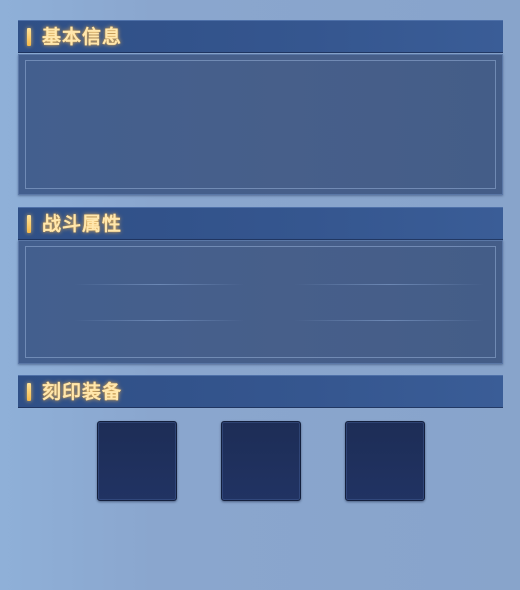 The image size is (520, 590). I want to click on battle-stats-header: 战斗属性, so click(260, 223).